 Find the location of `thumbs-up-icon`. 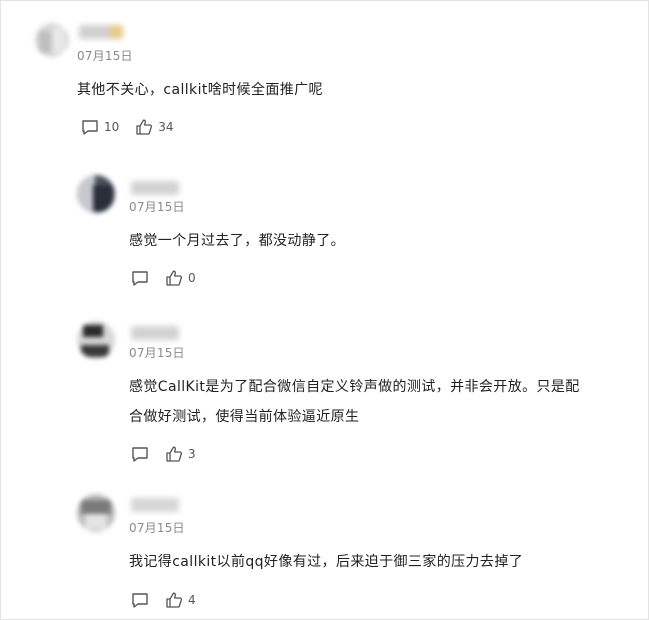

thumbs-up-icon is located at coordinates (174, 600).